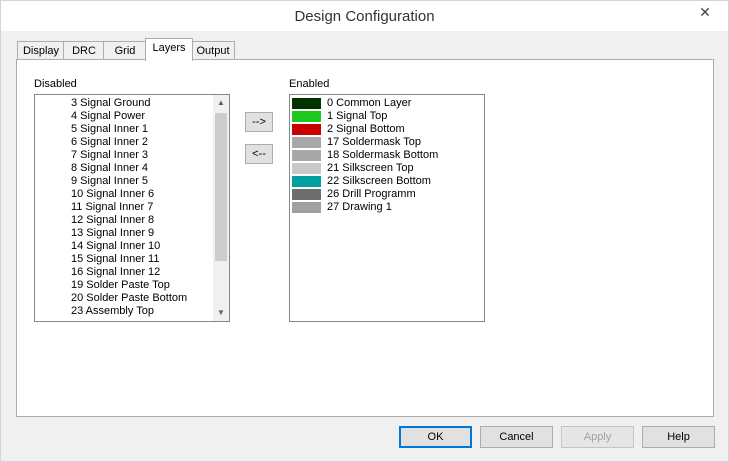 This screenshot has height=462, width=729. Describe the element at coordinates (109, 168) in the screenshot. I see `disabled-layer-item: 8 Signal Inner 4` at that location.